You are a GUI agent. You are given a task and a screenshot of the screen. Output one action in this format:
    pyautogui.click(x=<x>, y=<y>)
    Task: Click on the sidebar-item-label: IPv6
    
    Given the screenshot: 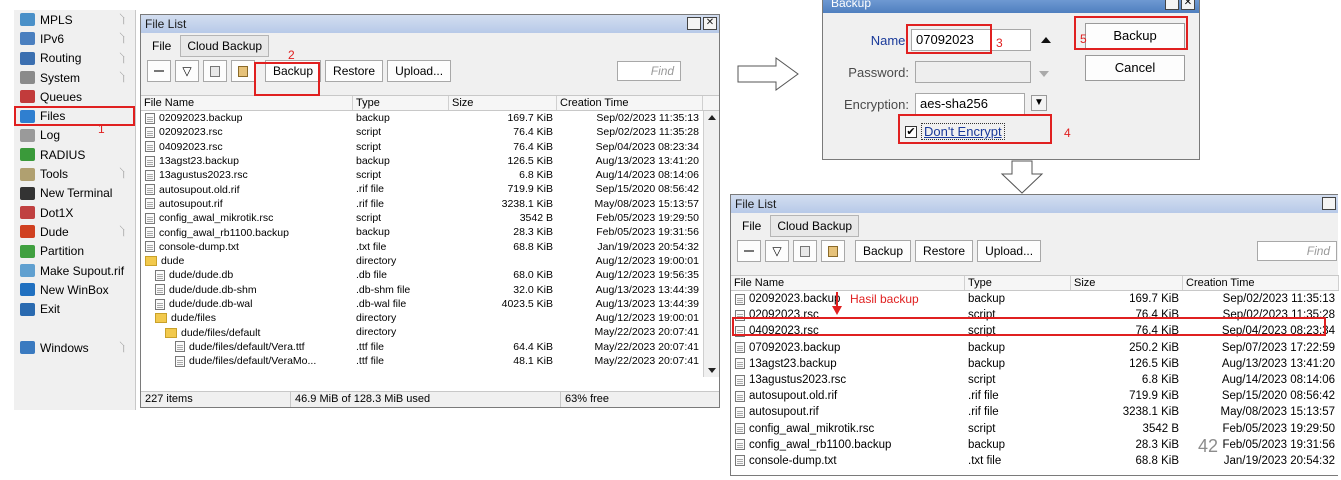 What is the action you would take?
    pyautogui.click(x=52, y=38)
    